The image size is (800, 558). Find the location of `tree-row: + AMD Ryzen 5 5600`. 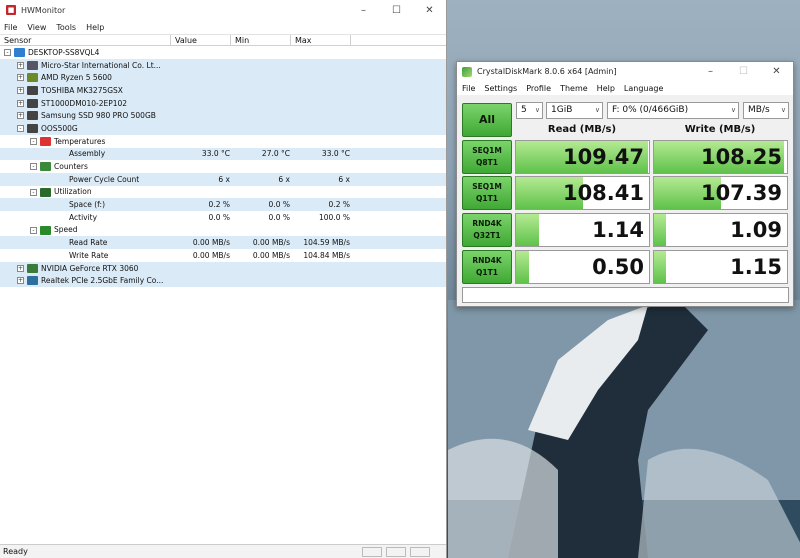

tree-row: + AMD Ryzen 5 5600 is located at coordinates (223, 78).